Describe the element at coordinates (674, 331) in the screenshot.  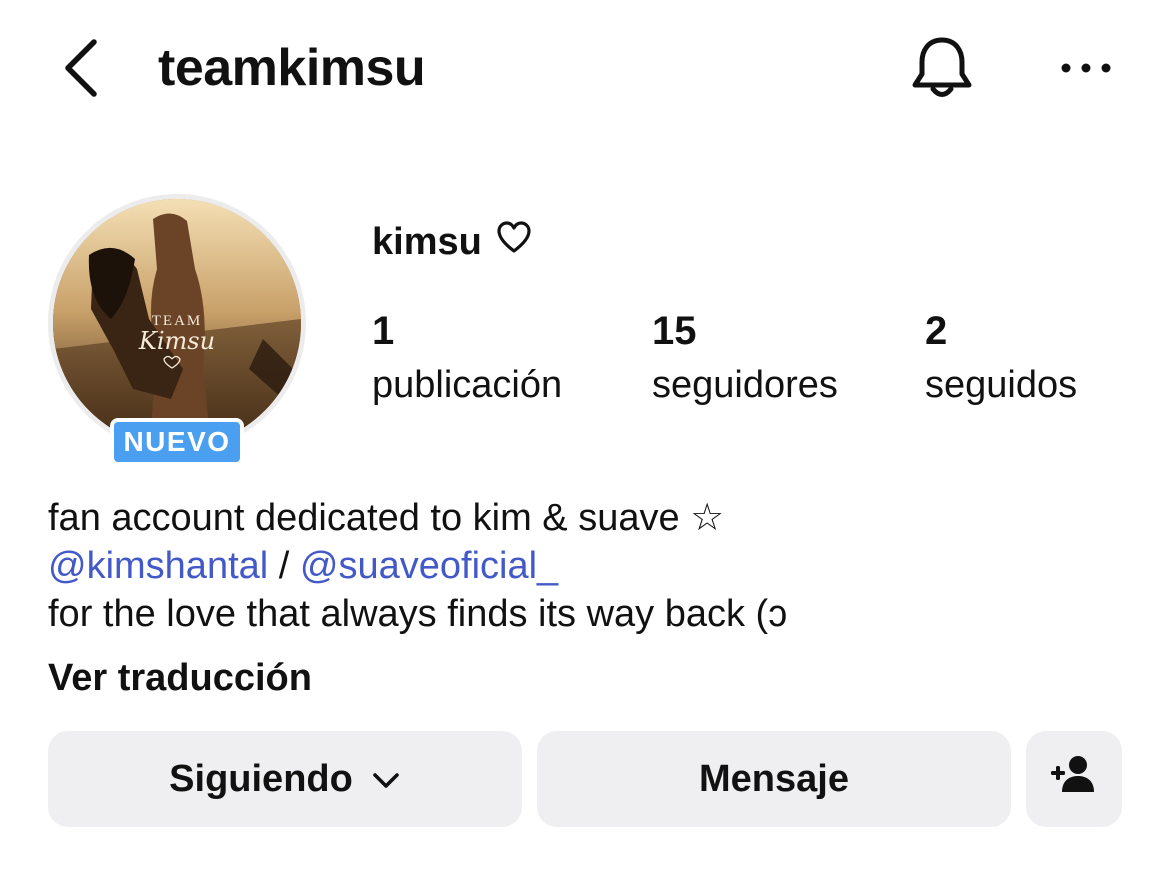
I see `followers-count-value: 15` at that location.